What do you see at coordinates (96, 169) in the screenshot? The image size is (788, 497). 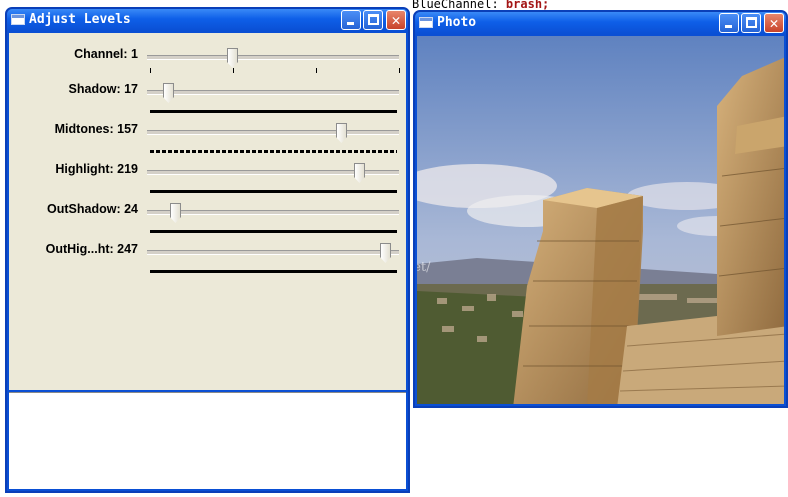 I see `slider-label-highlight: Highlight: 219` at bounding box center [96, 169].